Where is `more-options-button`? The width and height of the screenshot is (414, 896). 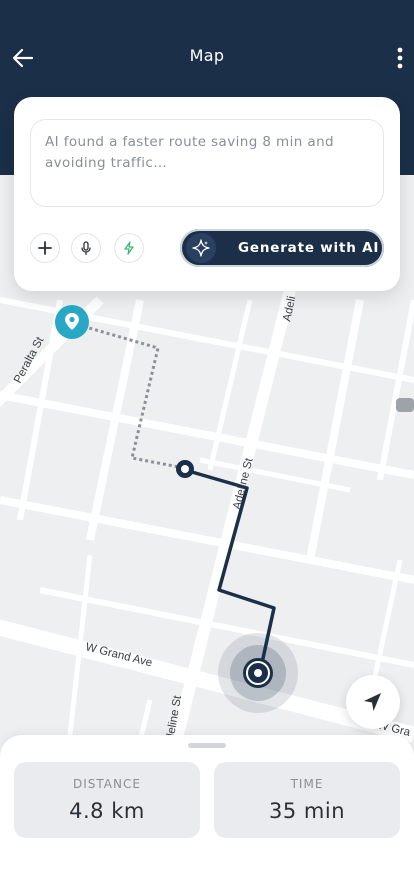
more-options-button is located at coordinates (400, 58).